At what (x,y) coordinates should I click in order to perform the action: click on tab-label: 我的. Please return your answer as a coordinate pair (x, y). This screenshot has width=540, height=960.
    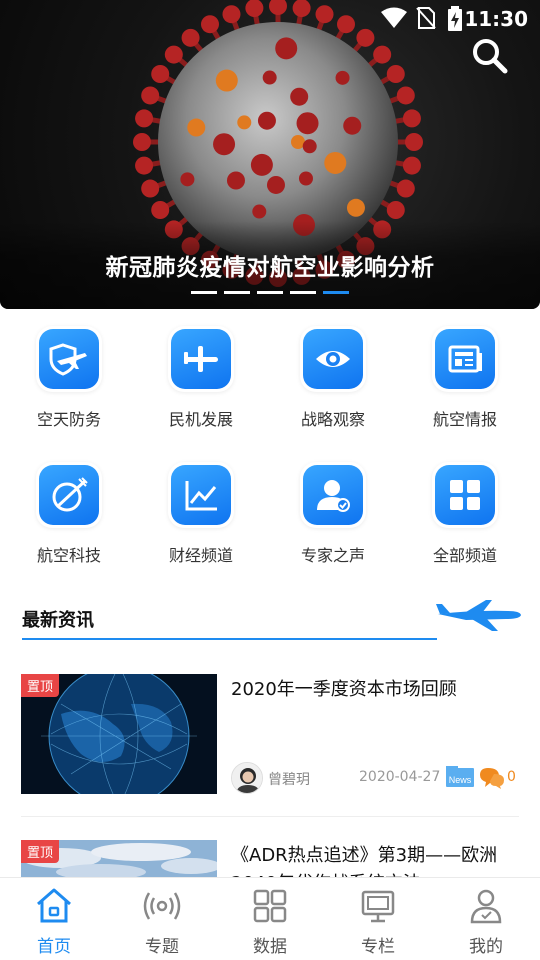
    Looking at the image, I should click on (486, 947).